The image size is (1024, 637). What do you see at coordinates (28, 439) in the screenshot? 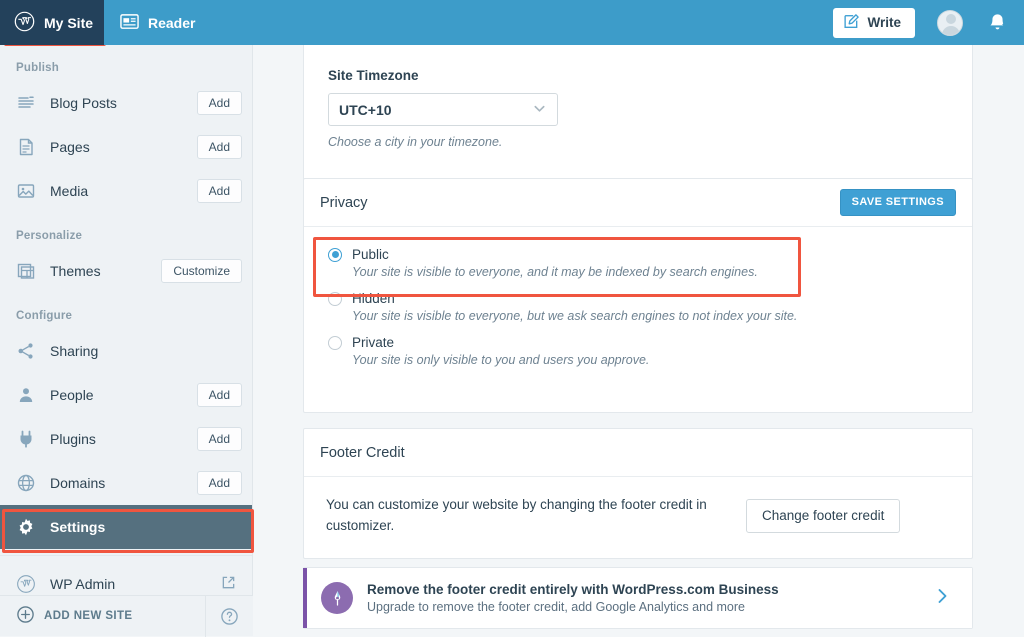
I see `plugins-icon` at bounding box center [28, 439].